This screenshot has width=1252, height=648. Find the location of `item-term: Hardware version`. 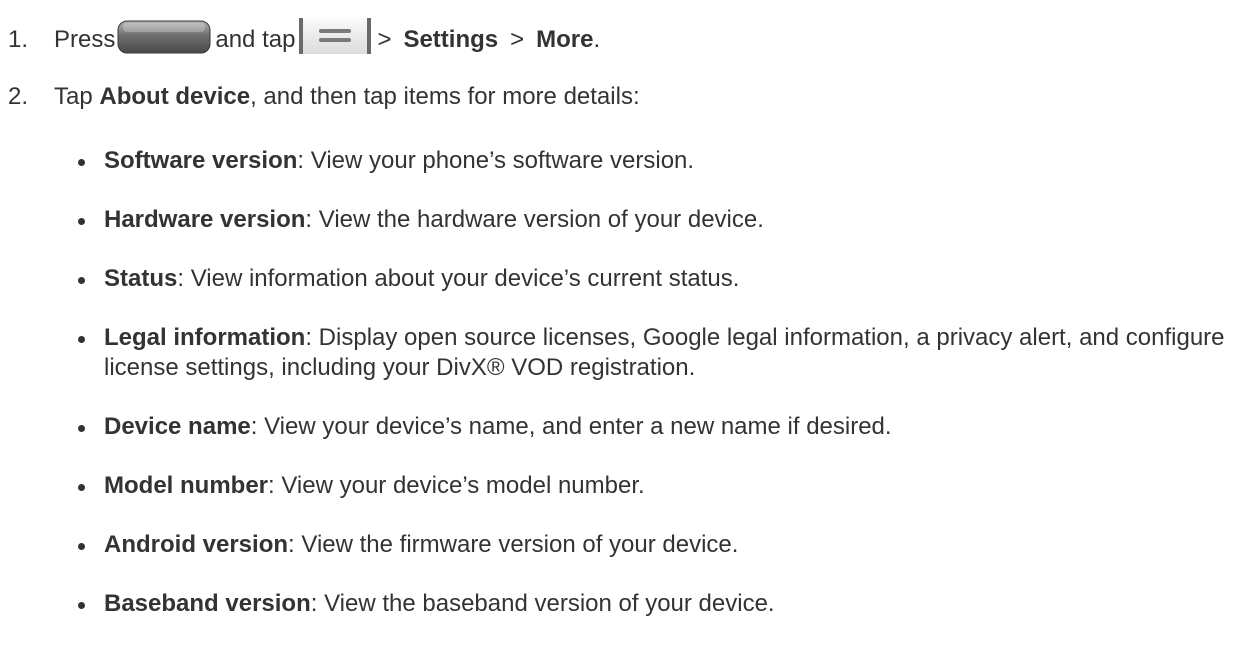

item-term: Hardware version is located at coordinates (205, 219).